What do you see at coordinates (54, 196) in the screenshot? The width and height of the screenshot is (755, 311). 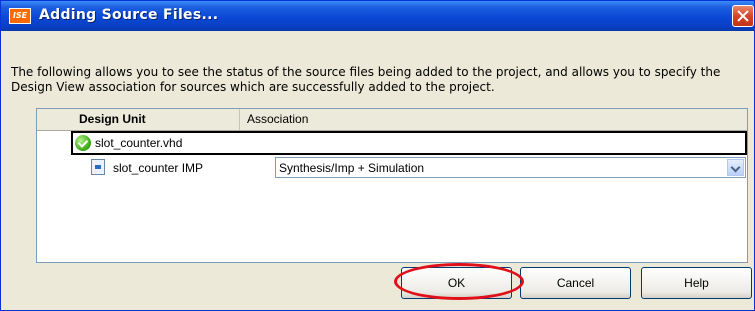 I see `list-gutter` at bounding box center [54, 196].